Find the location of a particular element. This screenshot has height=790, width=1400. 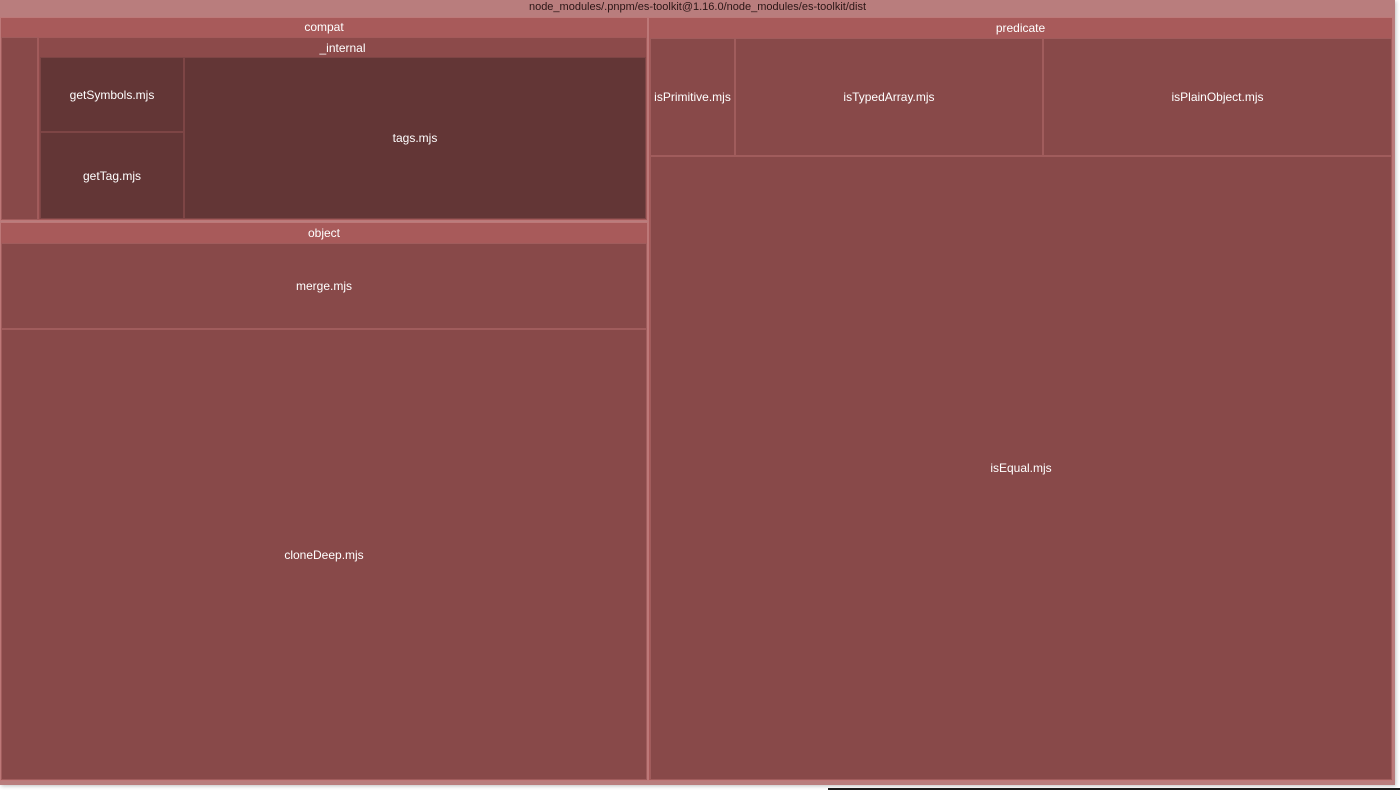

file-isPlainObject-label: isPlainObject.mjs is located at coordinates (1217, 97).